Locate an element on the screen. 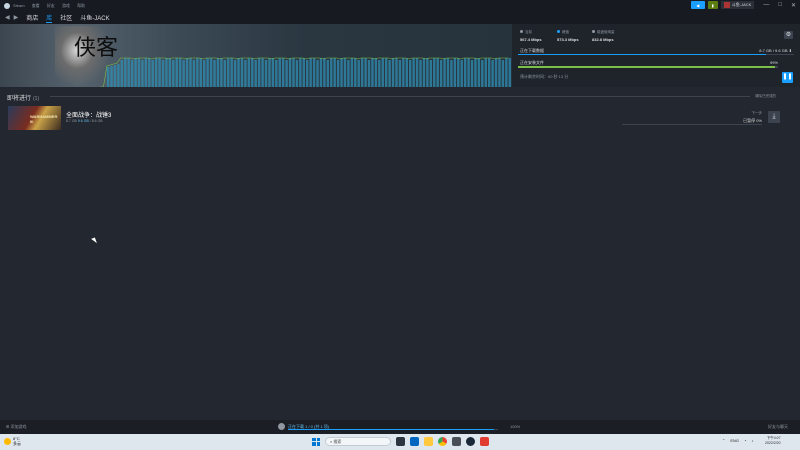 Image resolution: width=800 pixels, height=450 pixels. language-indicator: ENG is located at coordinates (734, 440).